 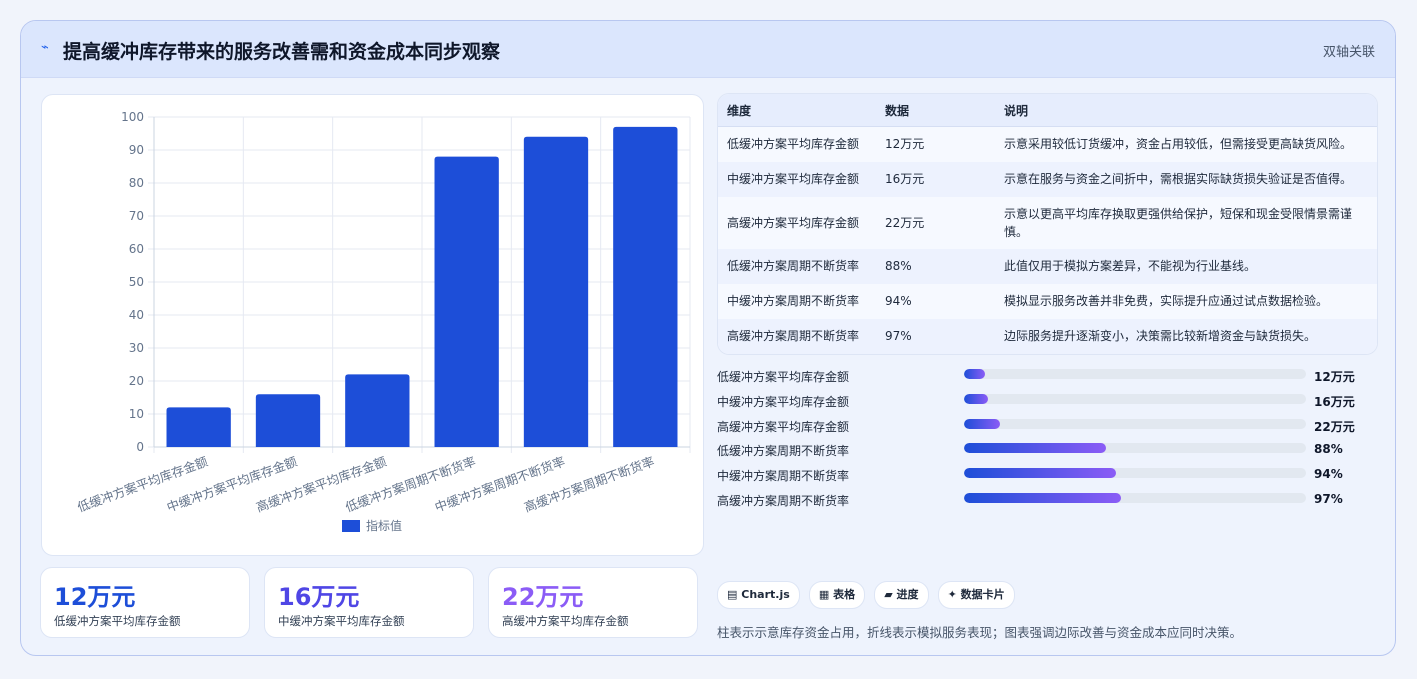 I want to click on y-tick-label: 80, so click(x=136, y=183).